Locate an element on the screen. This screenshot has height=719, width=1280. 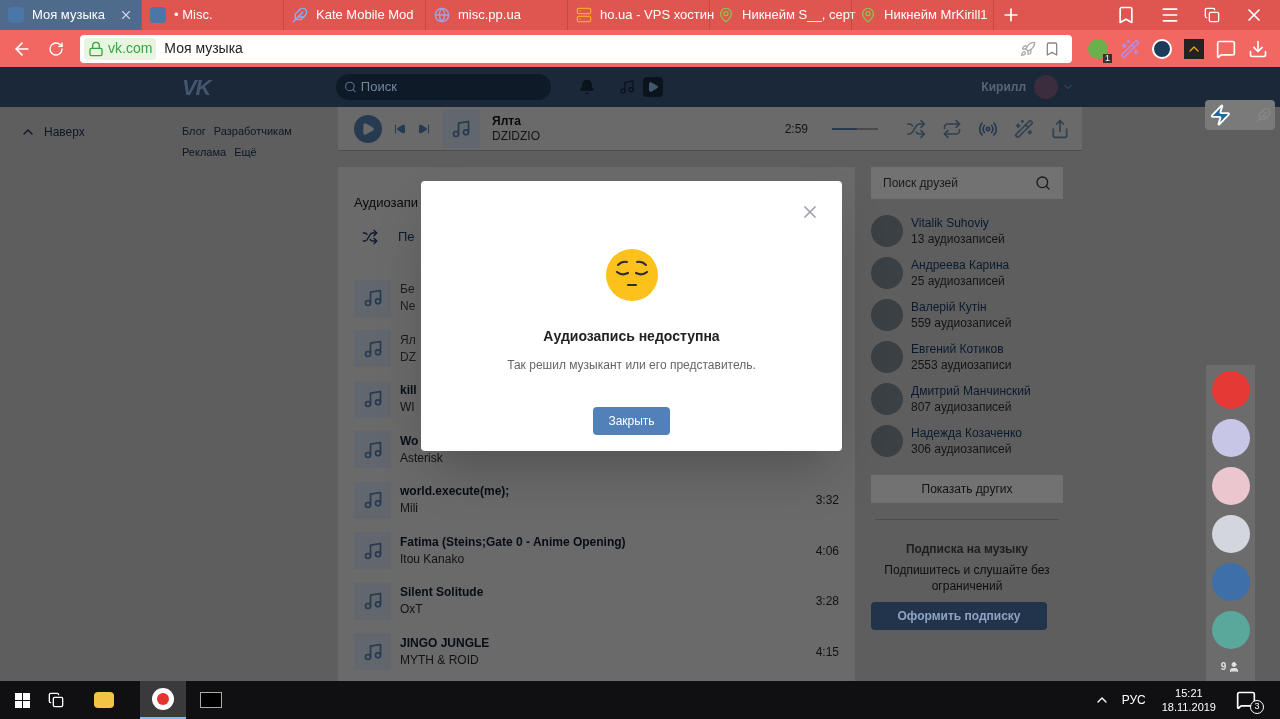
track-artist: OxT is located at coordinates (412, 610).